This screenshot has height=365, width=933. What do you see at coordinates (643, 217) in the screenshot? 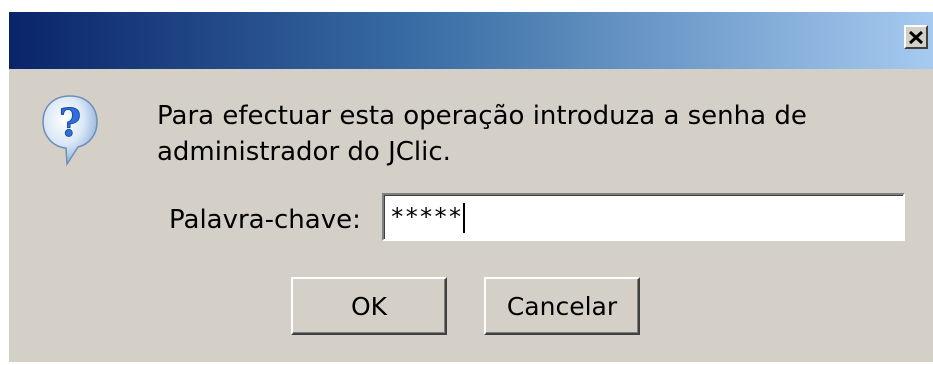
I see `password-field: *****` at bounding box center [643, 217].